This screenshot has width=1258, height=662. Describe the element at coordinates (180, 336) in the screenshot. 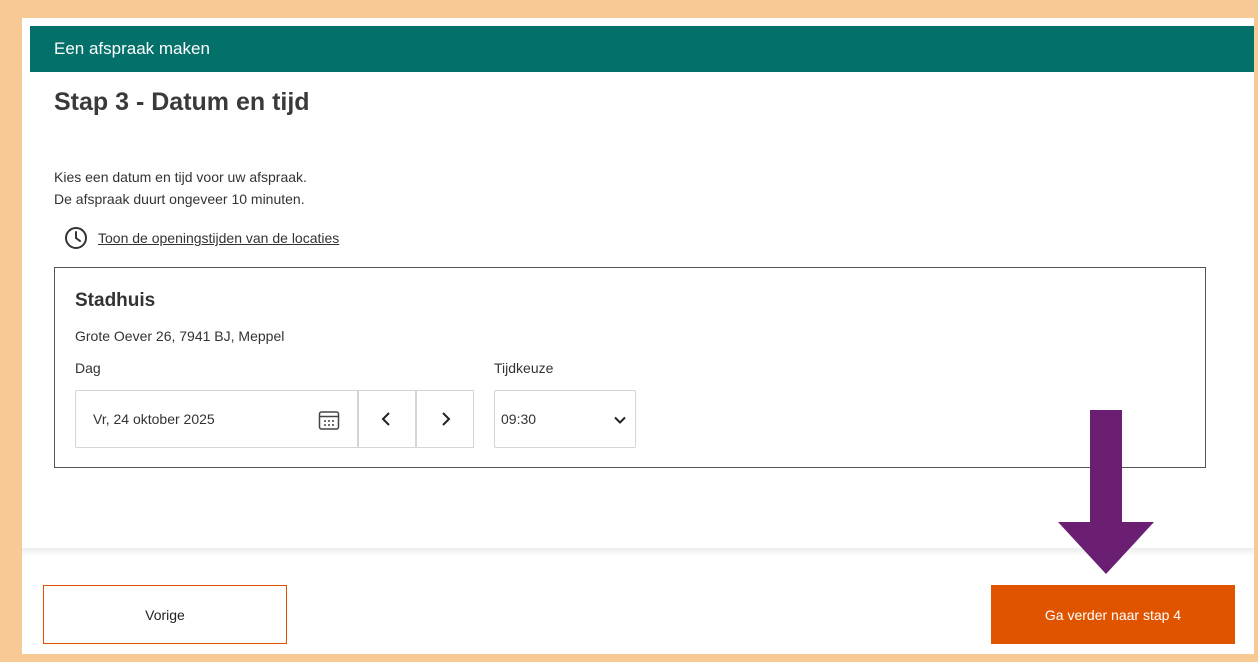

I see `location-address: Grote Oever 26, 7941 BJ, Meppel` at that location.